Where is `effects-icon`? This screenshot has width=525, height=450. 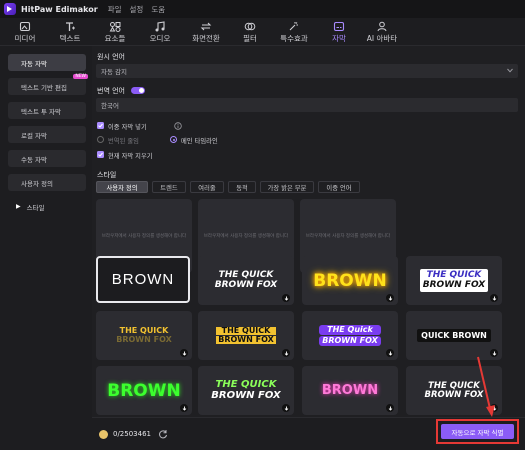 effects-icon is located at coordinates (294, 26).